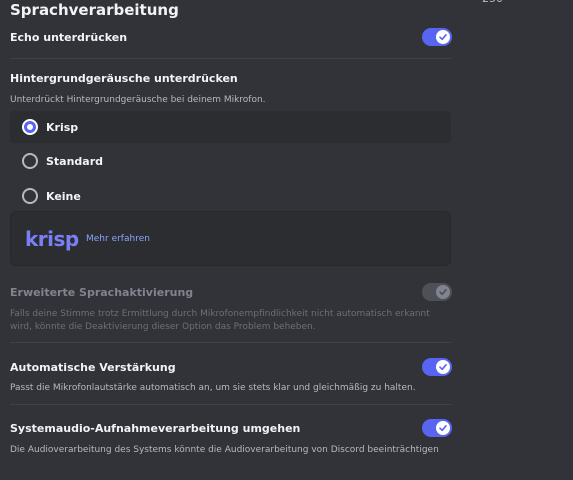  I want to click on learn-more-link: Mehr erfahren, so click(118, 239).